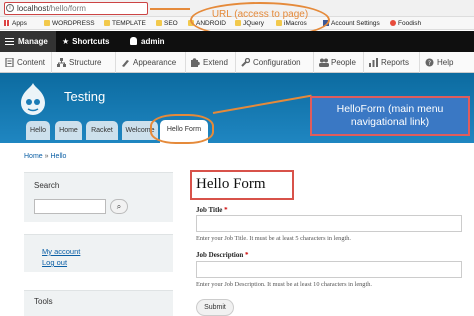 The image size is (474, 316). I want to click on tab-racket: Racket, so click(102, 130).